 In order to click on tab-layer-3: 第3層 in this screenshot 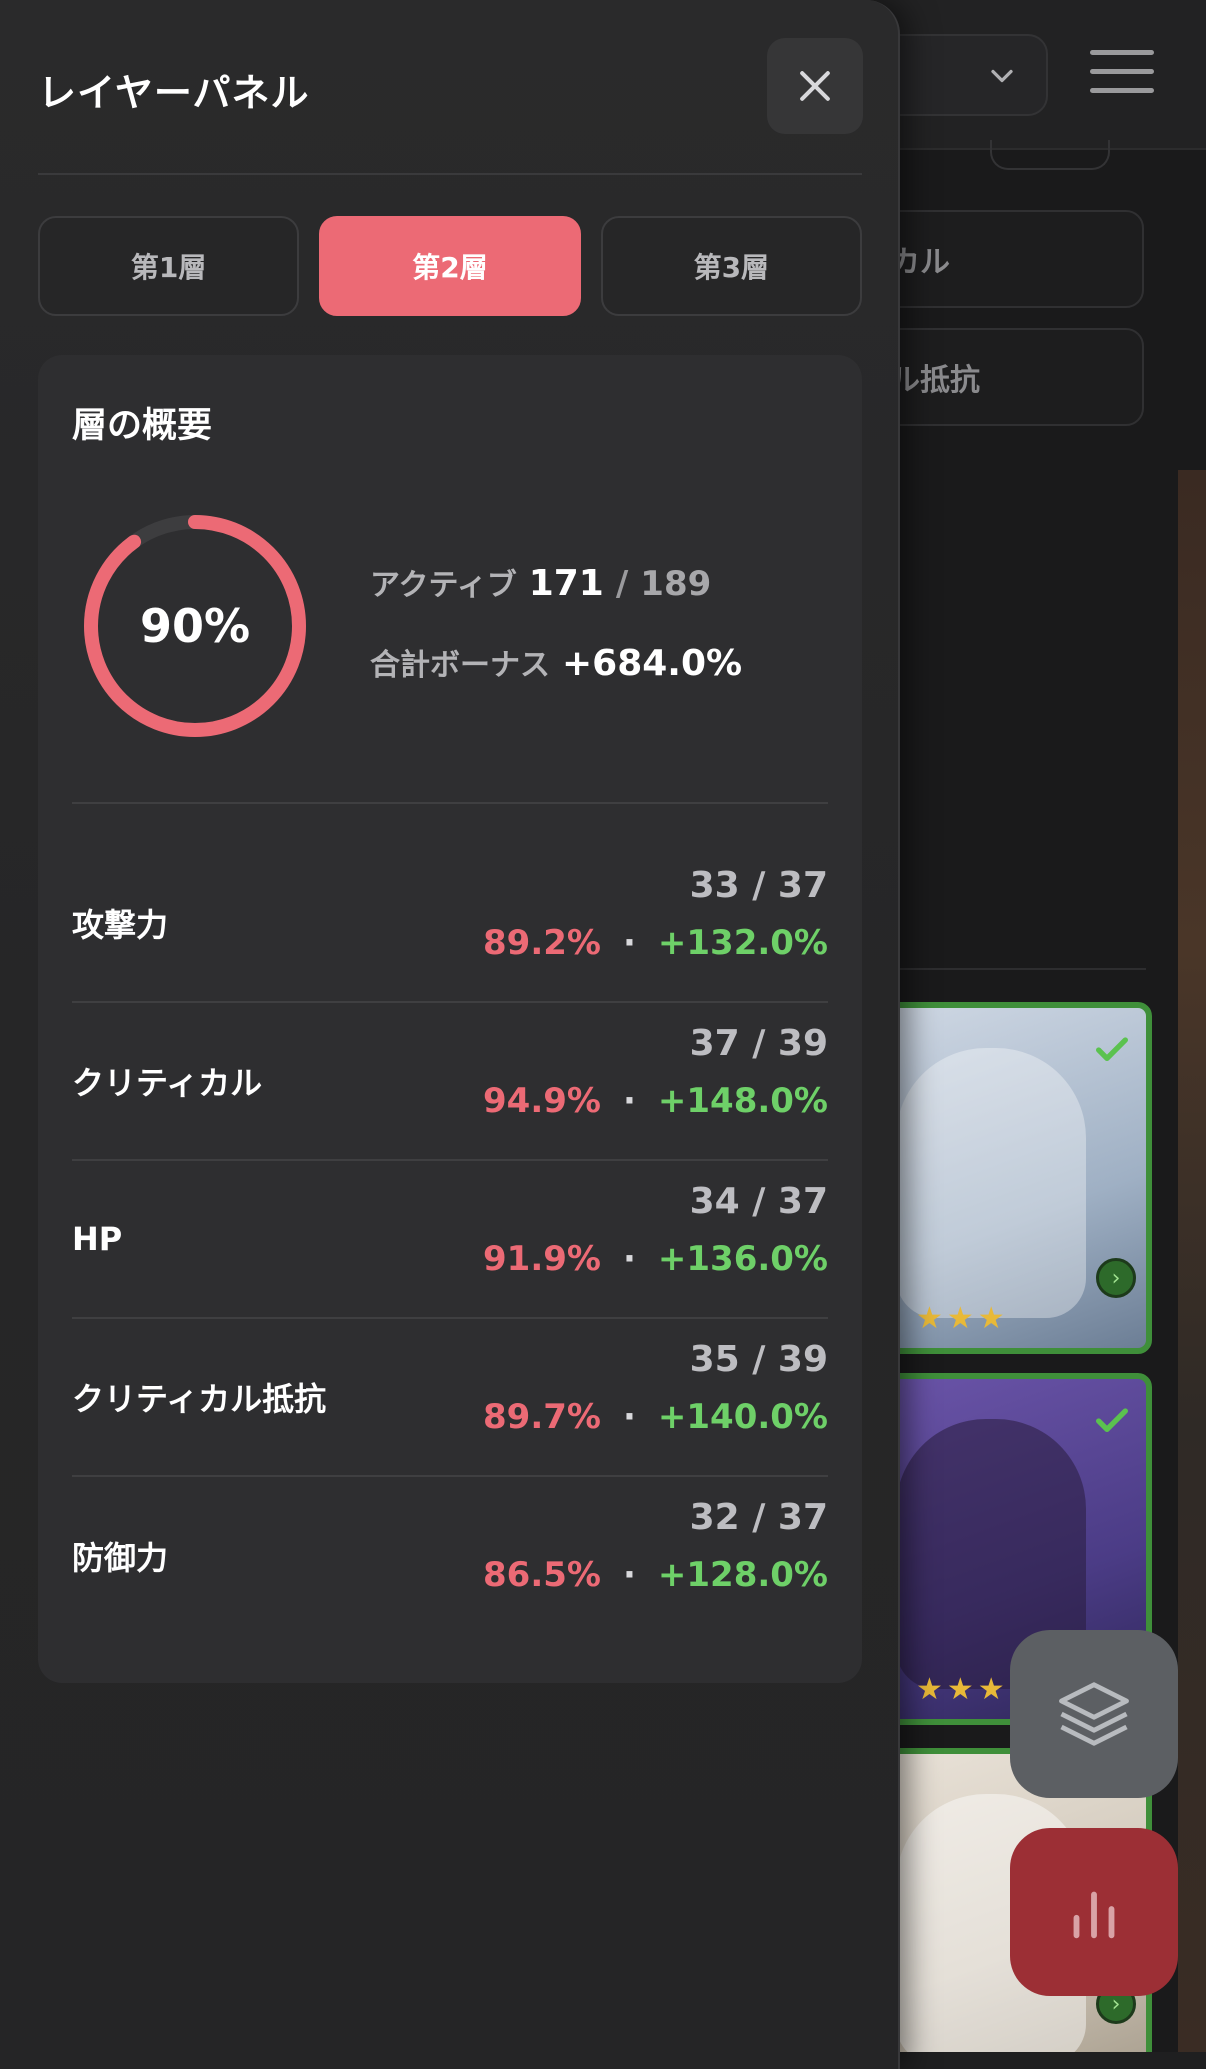, I will do `click(731, 266)`.